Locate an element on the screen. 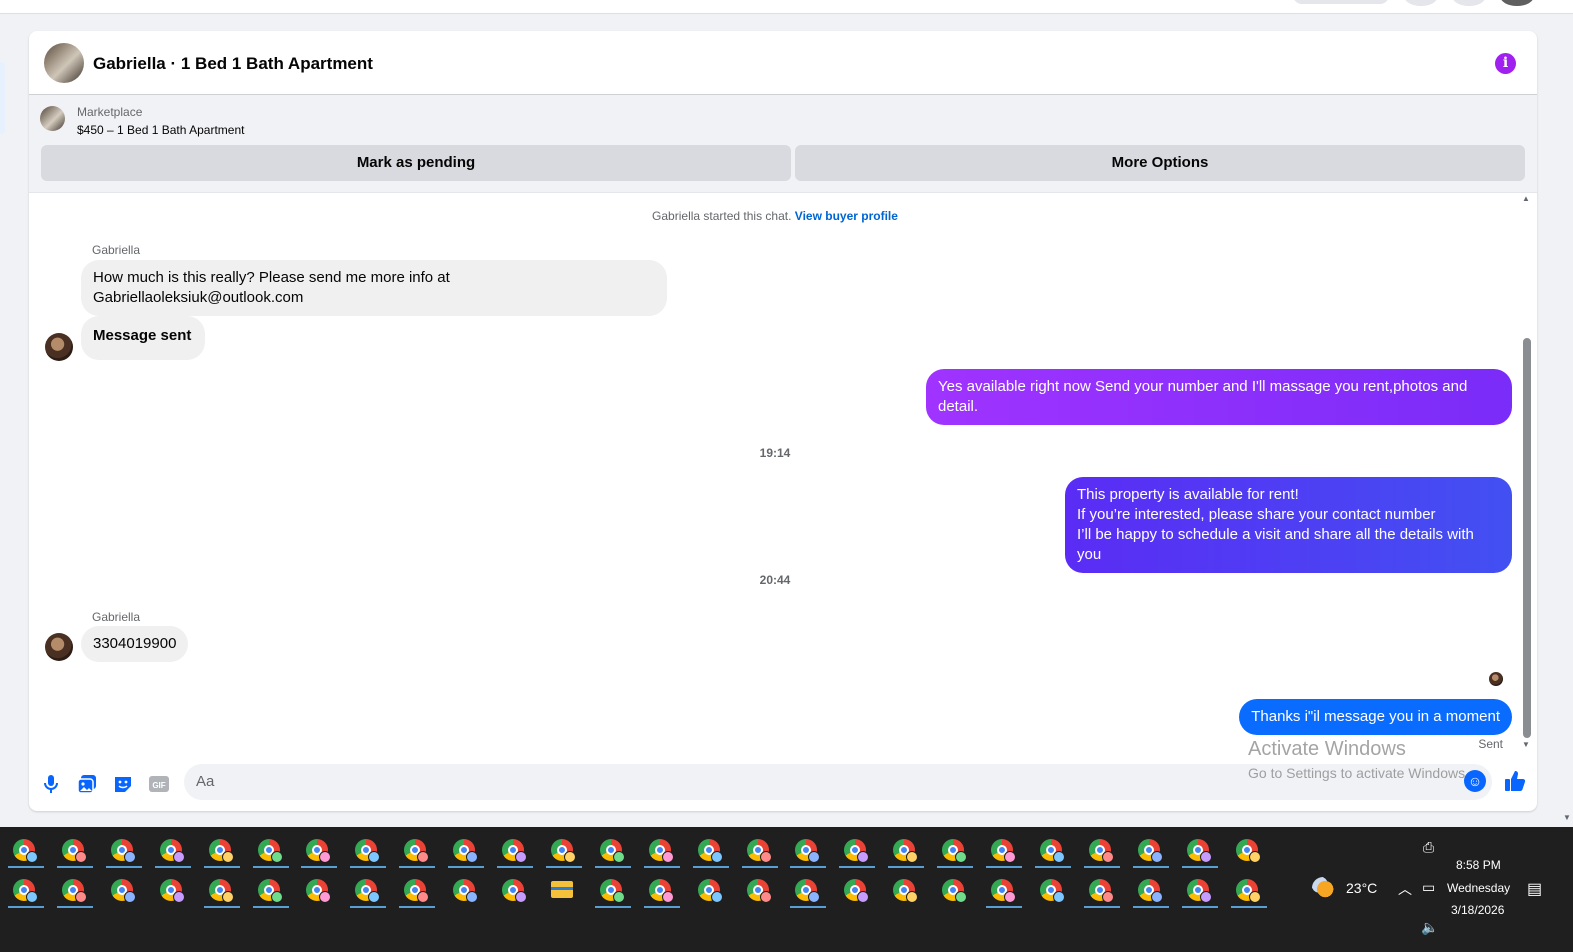  more-options-button: More Options is located at coordinates (1160, 163).